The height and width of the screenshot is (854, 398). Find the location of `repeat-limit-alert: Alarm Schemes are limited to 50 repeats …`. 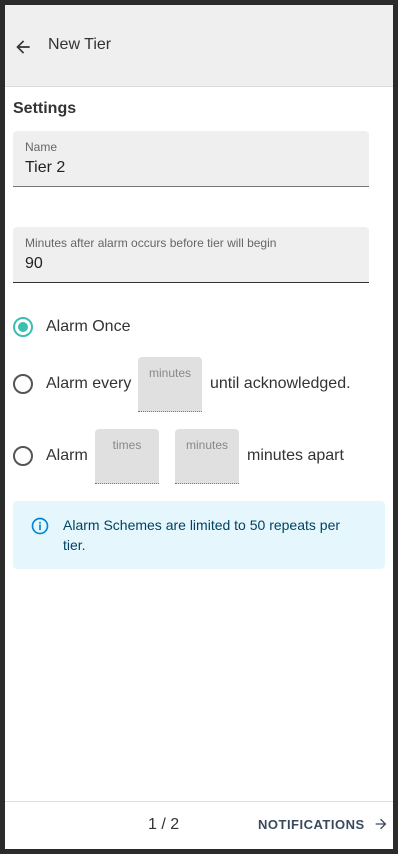

repeat-limit-alert: Alarm Schemes are limited to 50 repeats … is located at coordinates (199, 535).